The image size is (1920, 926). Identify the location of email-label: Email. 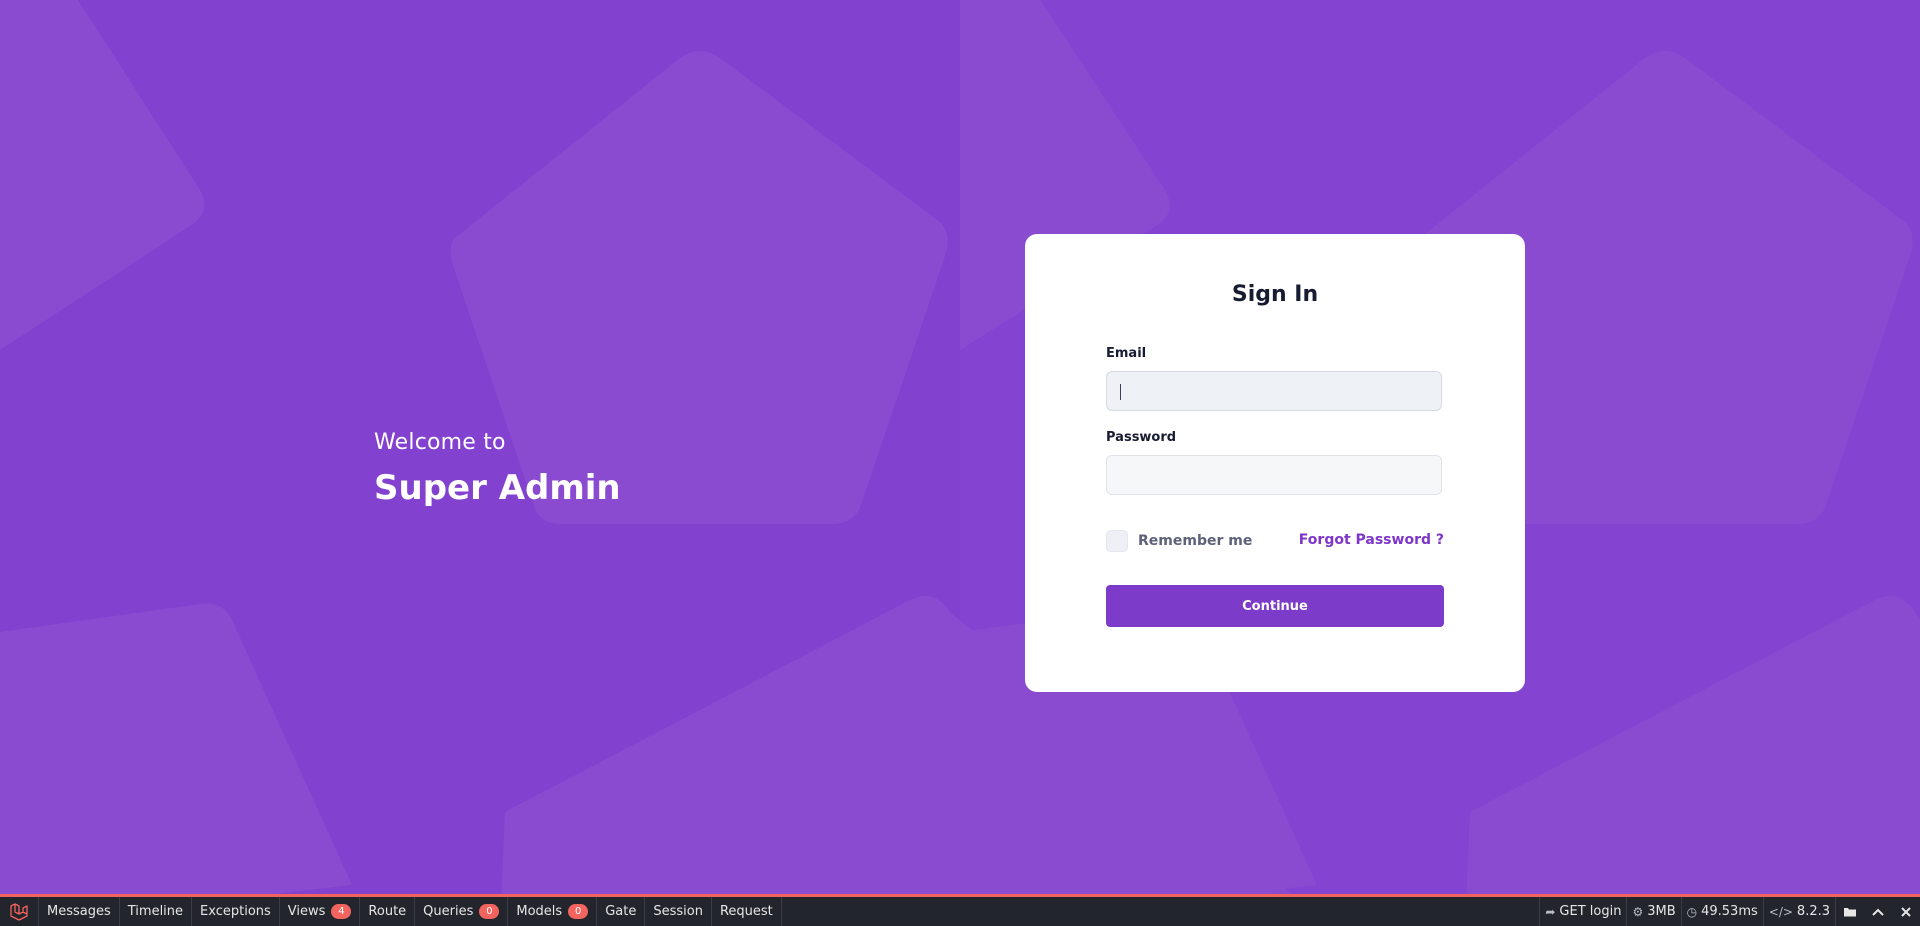
(1126, 353).